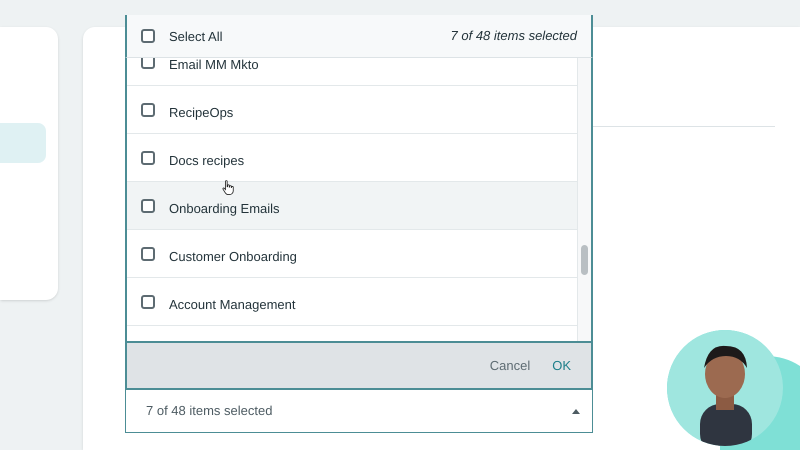 This screenshot has width=800, height=450. I want to click on ok-button: OK, so click(561, 366).